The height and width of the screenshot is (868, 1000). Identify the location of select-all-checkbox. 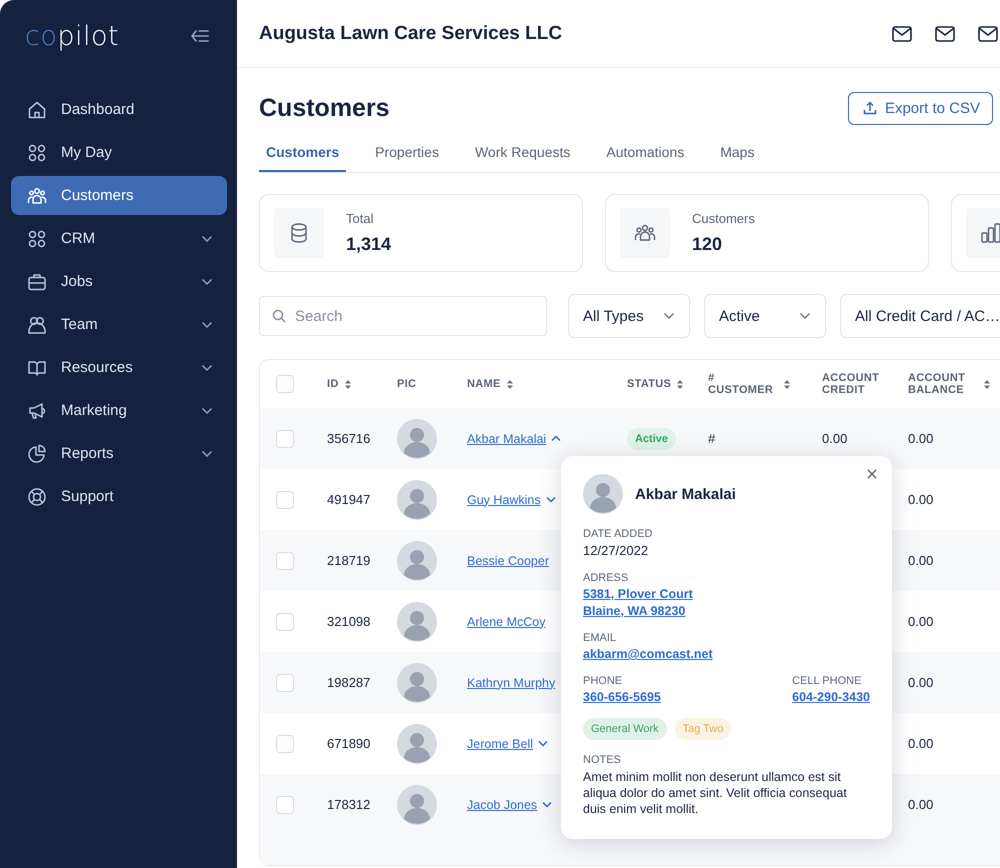
(285, 384).